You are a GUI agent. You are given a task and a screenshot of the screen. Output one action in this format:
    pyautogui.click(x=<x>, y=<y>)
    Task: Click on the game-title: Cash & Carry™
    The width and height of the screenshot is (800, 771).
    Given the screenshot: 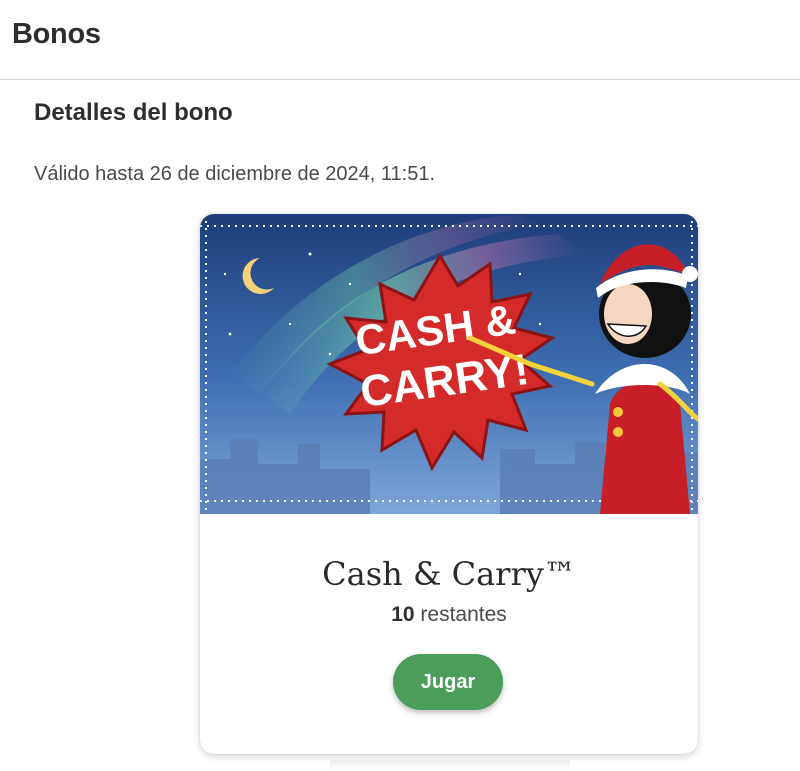 What is the action you would take?
    pyautogui.click(x=449, y=574)
    